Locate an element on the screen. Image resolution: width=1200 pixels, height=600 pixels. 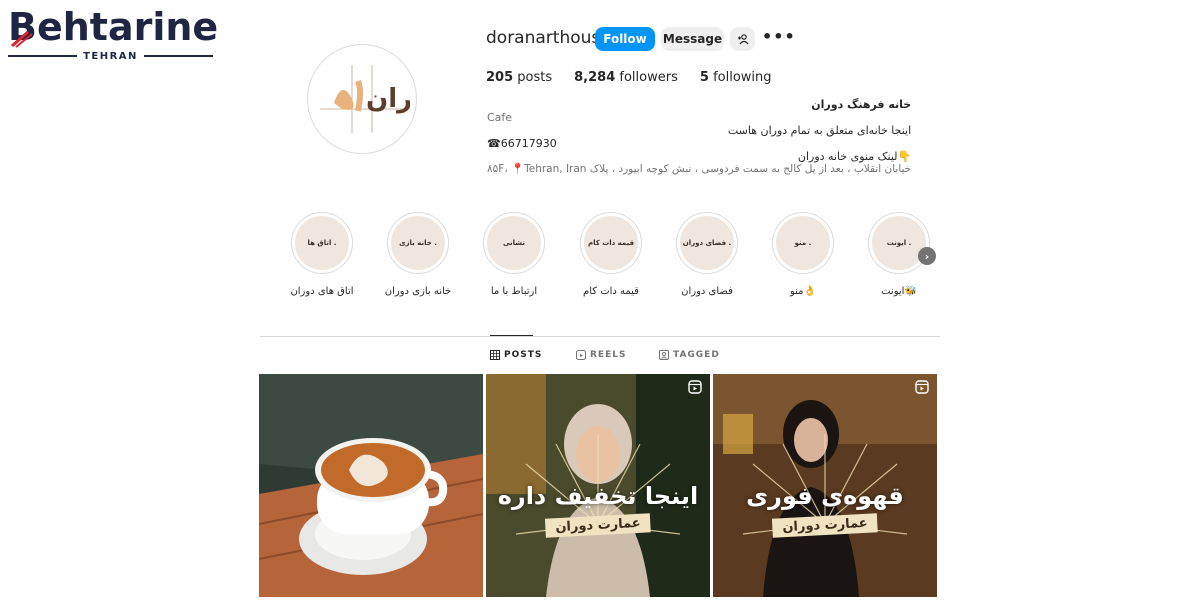
highlight-item: فضای دوران . فضای دوران is located at coordinates (707, 254).